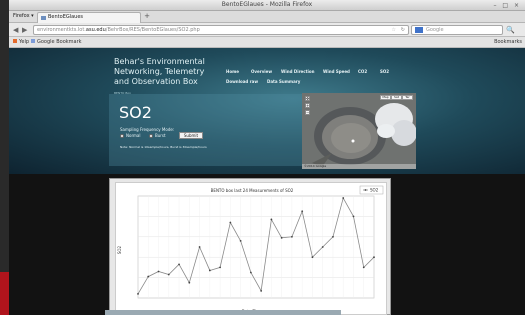  Describe the element at coordinates (147, 17) in the screenshot. I see `new-tab-button: +` at that location.